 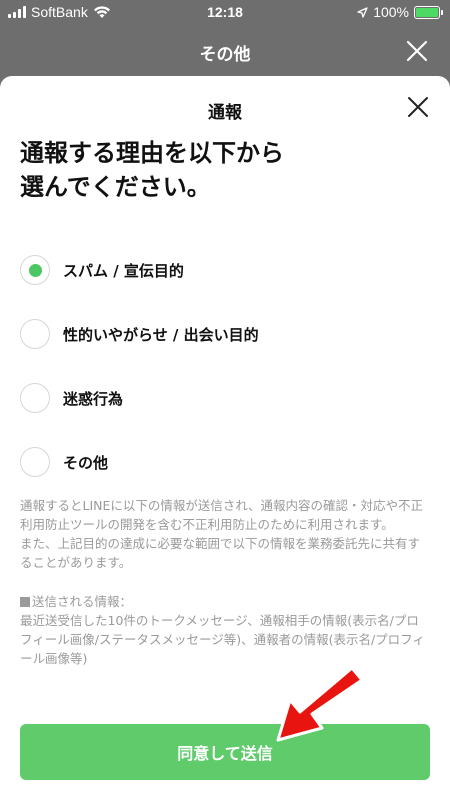 What do you see at coordinates (362, 12) in the screenshot?
I see `location-arrow-icon` at bounding box center [362, 12].